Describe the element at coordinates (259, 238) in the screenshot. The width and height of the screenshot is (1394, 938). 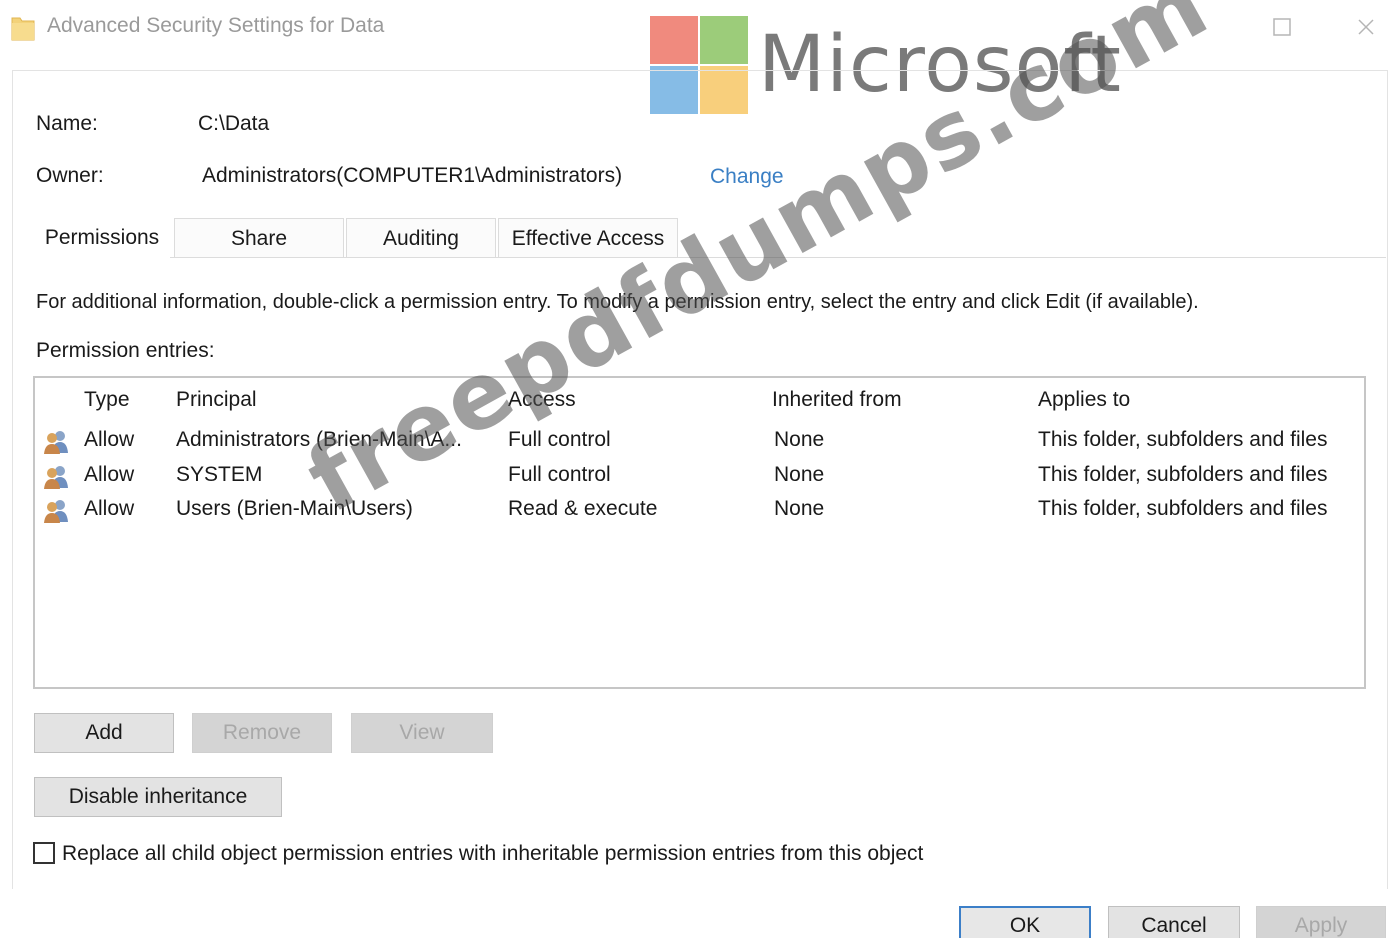
I see `tab-share: Share` at that location.